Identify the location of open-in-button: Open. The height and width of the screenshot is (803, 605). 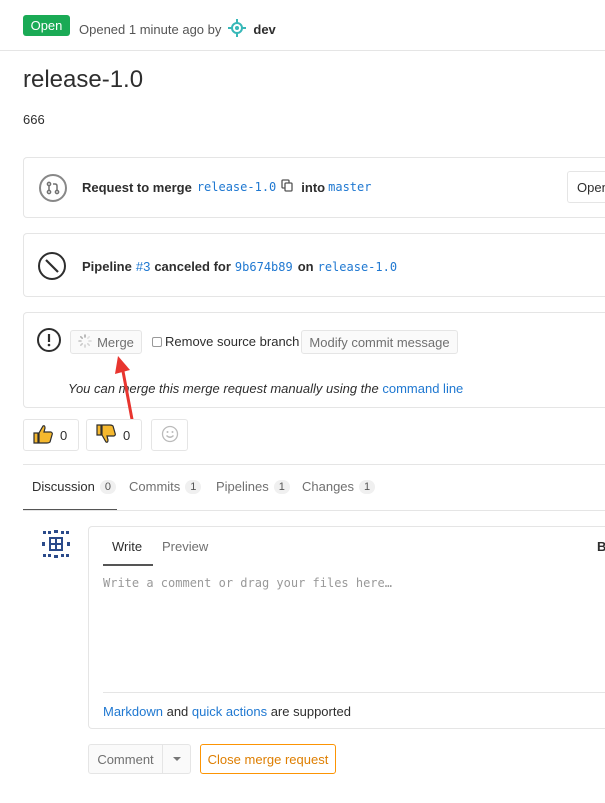
(586, 187).